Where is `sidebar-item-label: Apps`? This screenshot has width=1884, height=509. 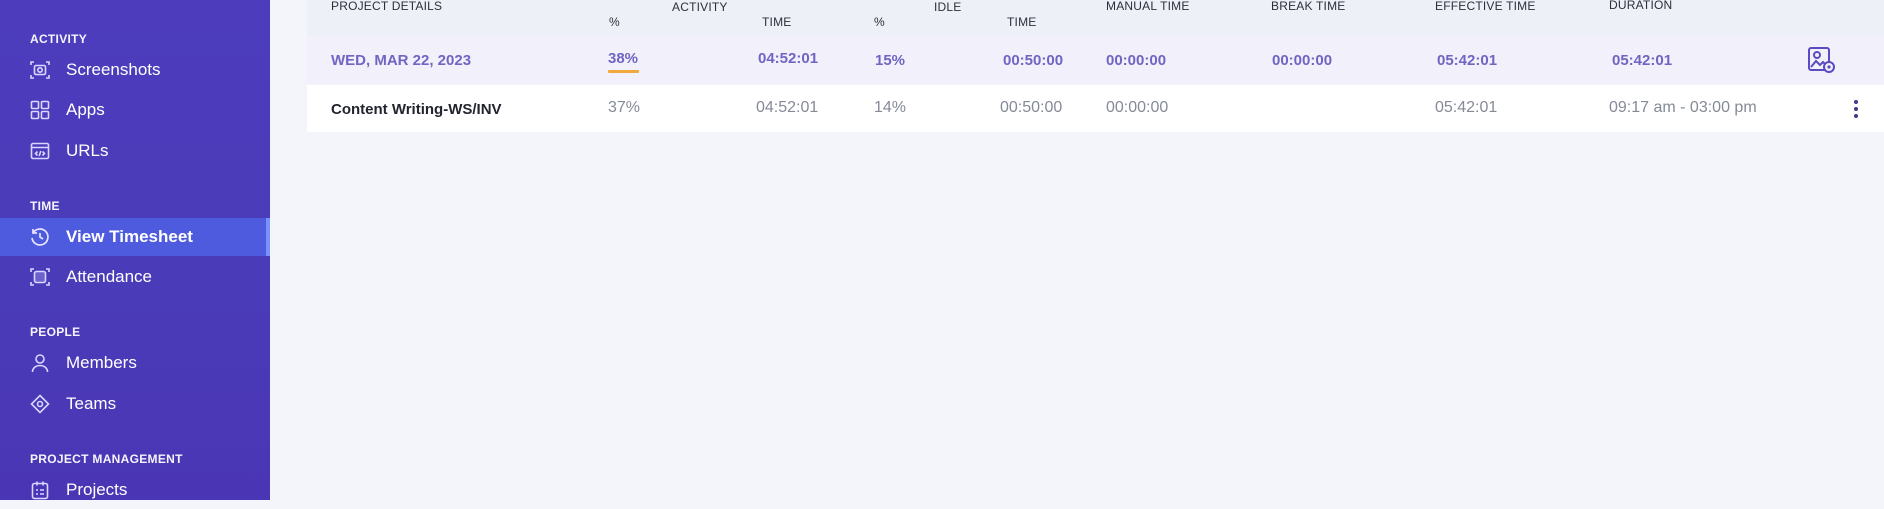 sidebar-item-label: Apps is located at coordinates (85, 109).